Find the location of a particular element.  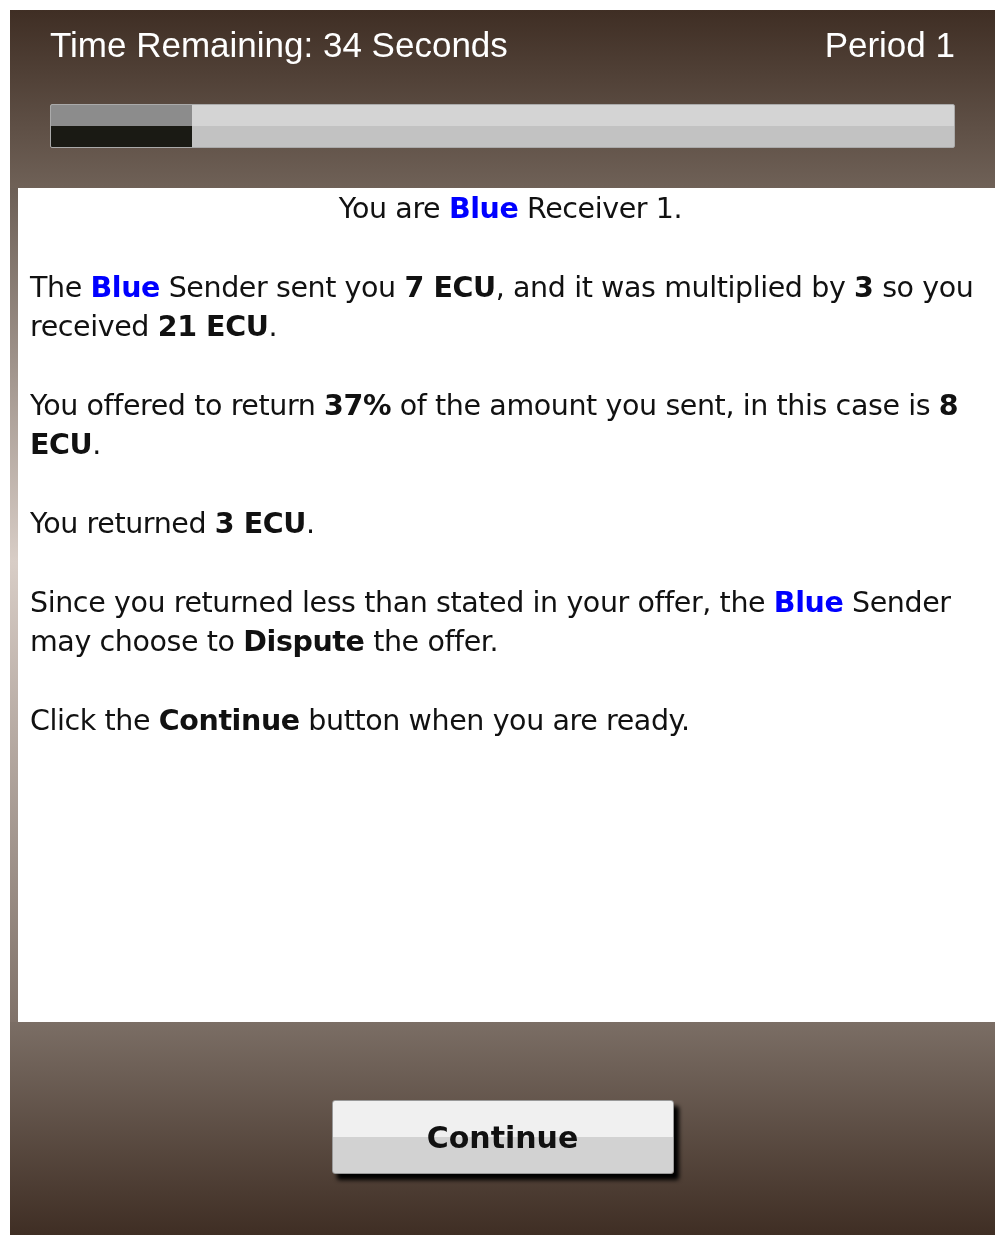

time-remaining: Time Remaining: 34 Seconds is located at coordinates (279, 45).